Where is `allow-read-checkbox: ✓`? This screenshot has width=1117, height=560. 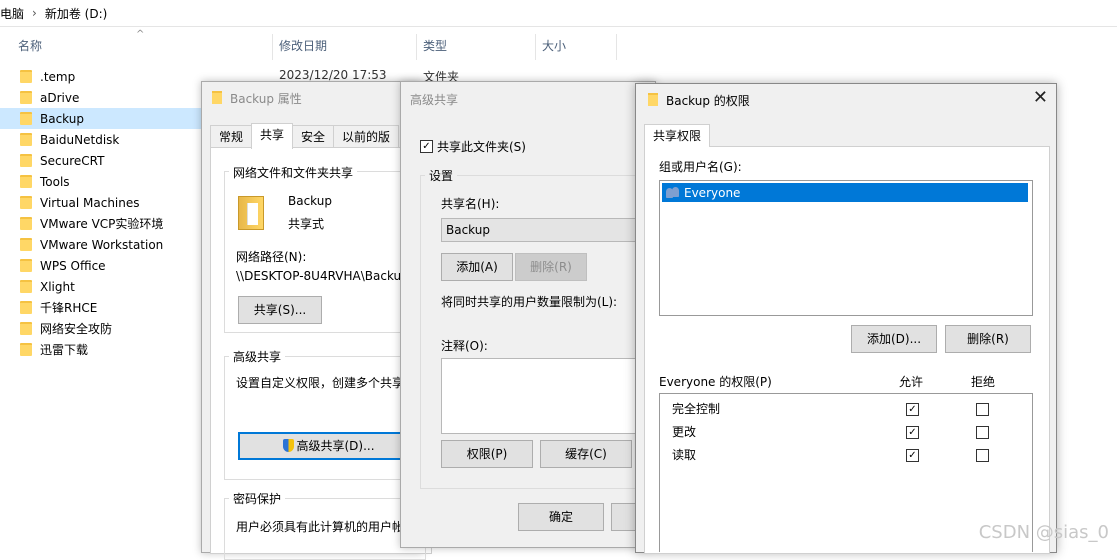 allow-read-checkbox: ✓ is located at coordinates (912, 455).